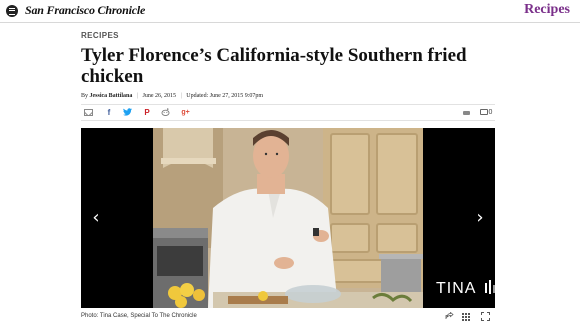 This screenshot has width=580, height=330. Describe the element at coordinates (165, 112) in the screenshot. I see `reddit-icon` at that location.